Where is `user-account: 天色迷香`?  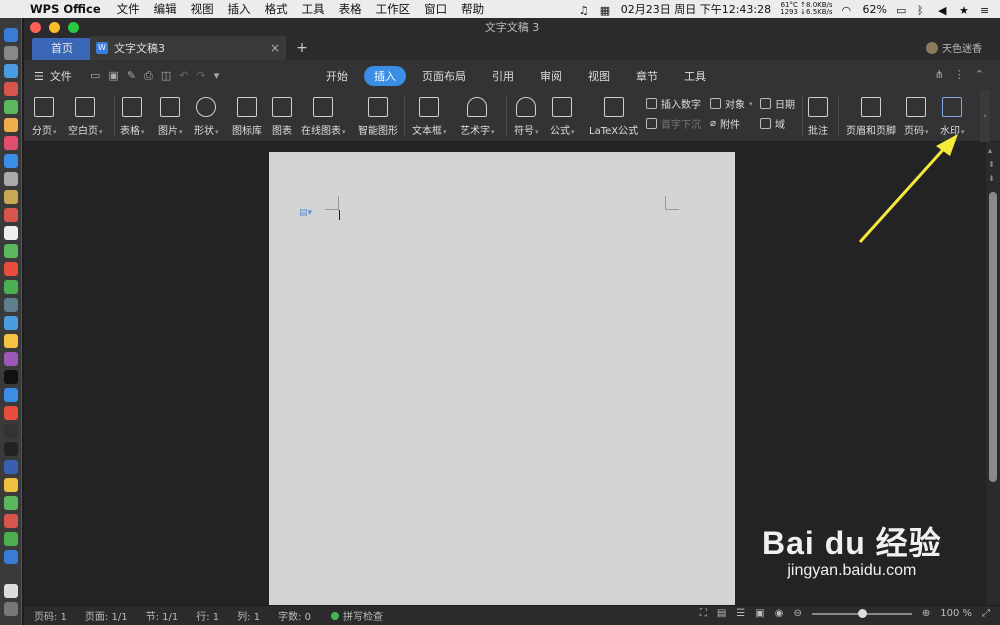
user-account: 天色迷香 is located at coordinates (954, 47).